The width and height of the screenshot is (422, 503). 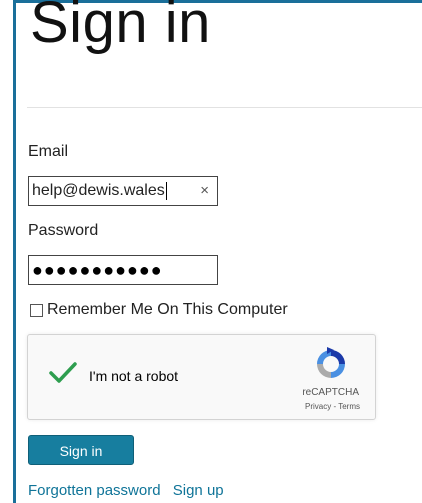 I want to click on remember-me: Remember Me On This Computer, so click(x=159, y=310).